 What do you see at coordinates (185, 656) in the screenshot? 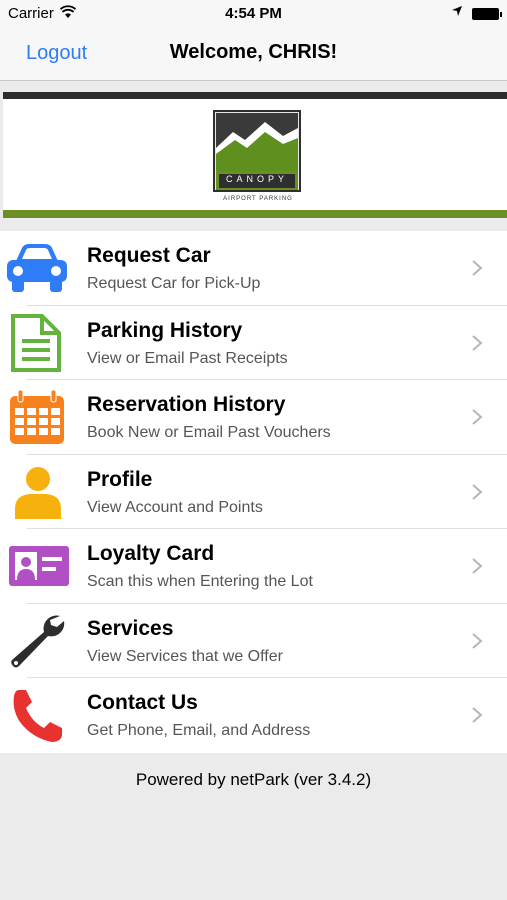
I see `menu-item-subtitle: View Services that we Offer` at bounding box center [185, 656].